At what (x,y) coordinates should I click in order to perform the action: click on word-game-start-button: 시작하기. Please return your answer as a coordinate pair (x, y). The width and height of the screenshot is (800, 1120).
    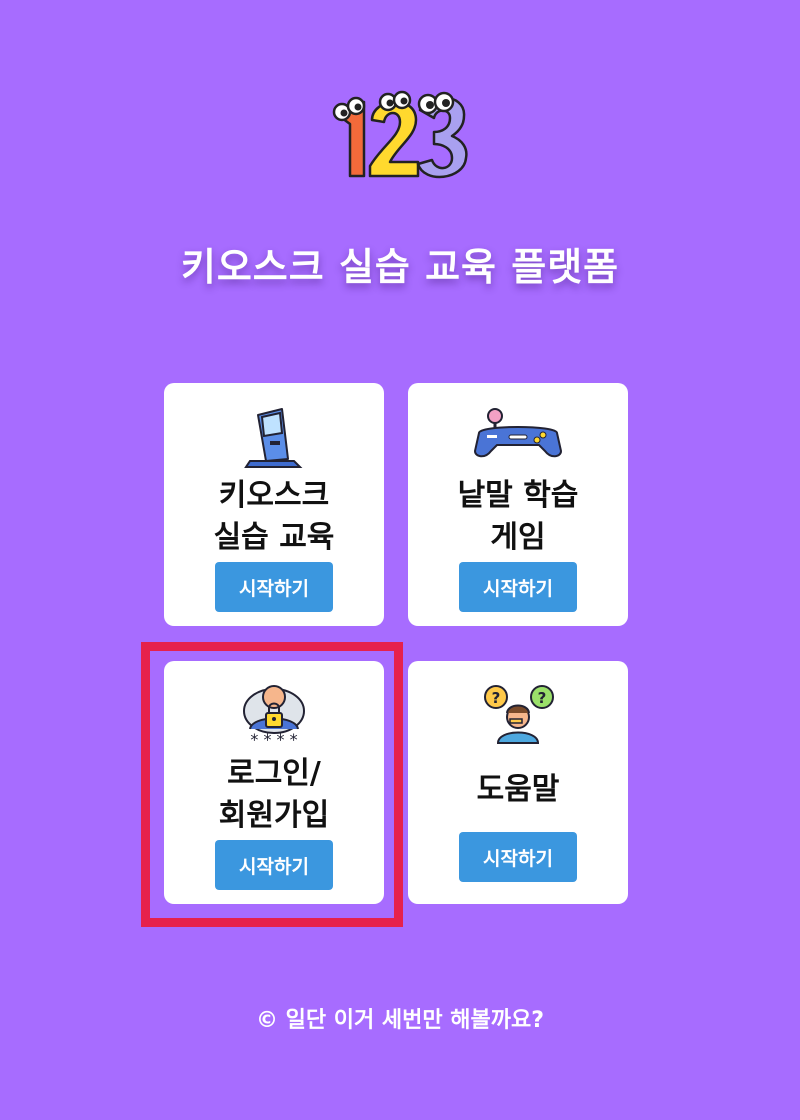
    Looking at the image, I should click on (518, 587).